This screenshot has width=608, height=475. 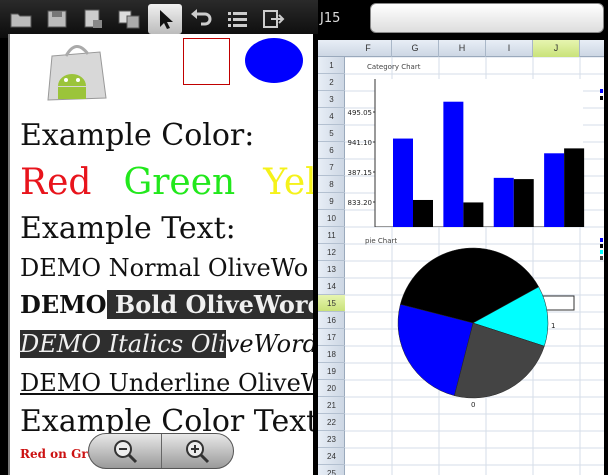 I want to click on column-header-j: J, so click(x=556, y=48).